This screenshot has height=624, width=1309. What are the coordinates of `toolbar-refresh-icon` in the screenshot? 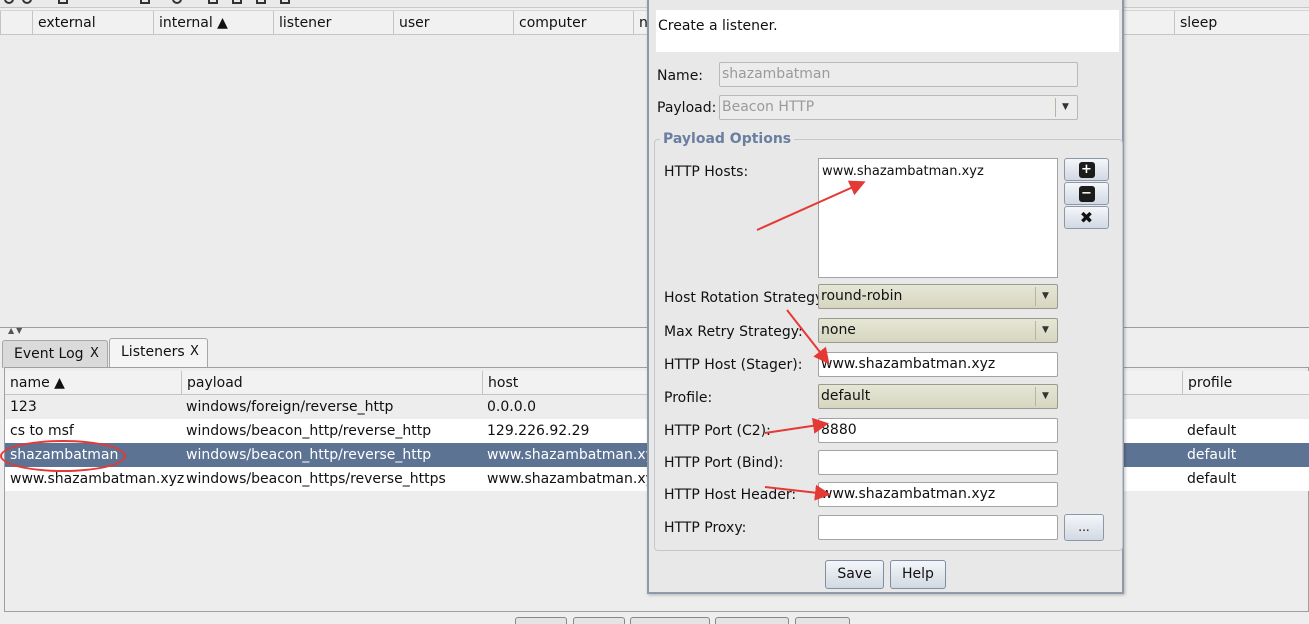 It's located at (27, 2).